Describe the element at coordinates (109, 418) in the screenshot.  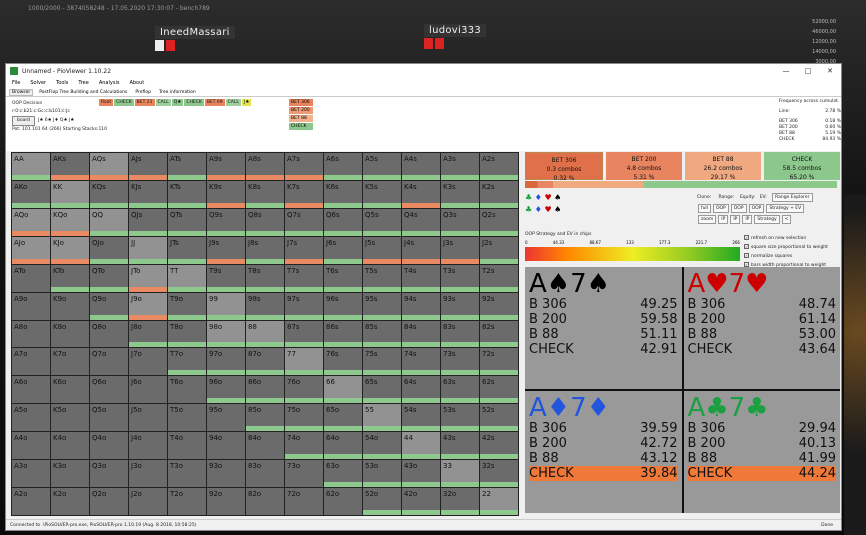
I see `hand-cell: Q5o` at that location.